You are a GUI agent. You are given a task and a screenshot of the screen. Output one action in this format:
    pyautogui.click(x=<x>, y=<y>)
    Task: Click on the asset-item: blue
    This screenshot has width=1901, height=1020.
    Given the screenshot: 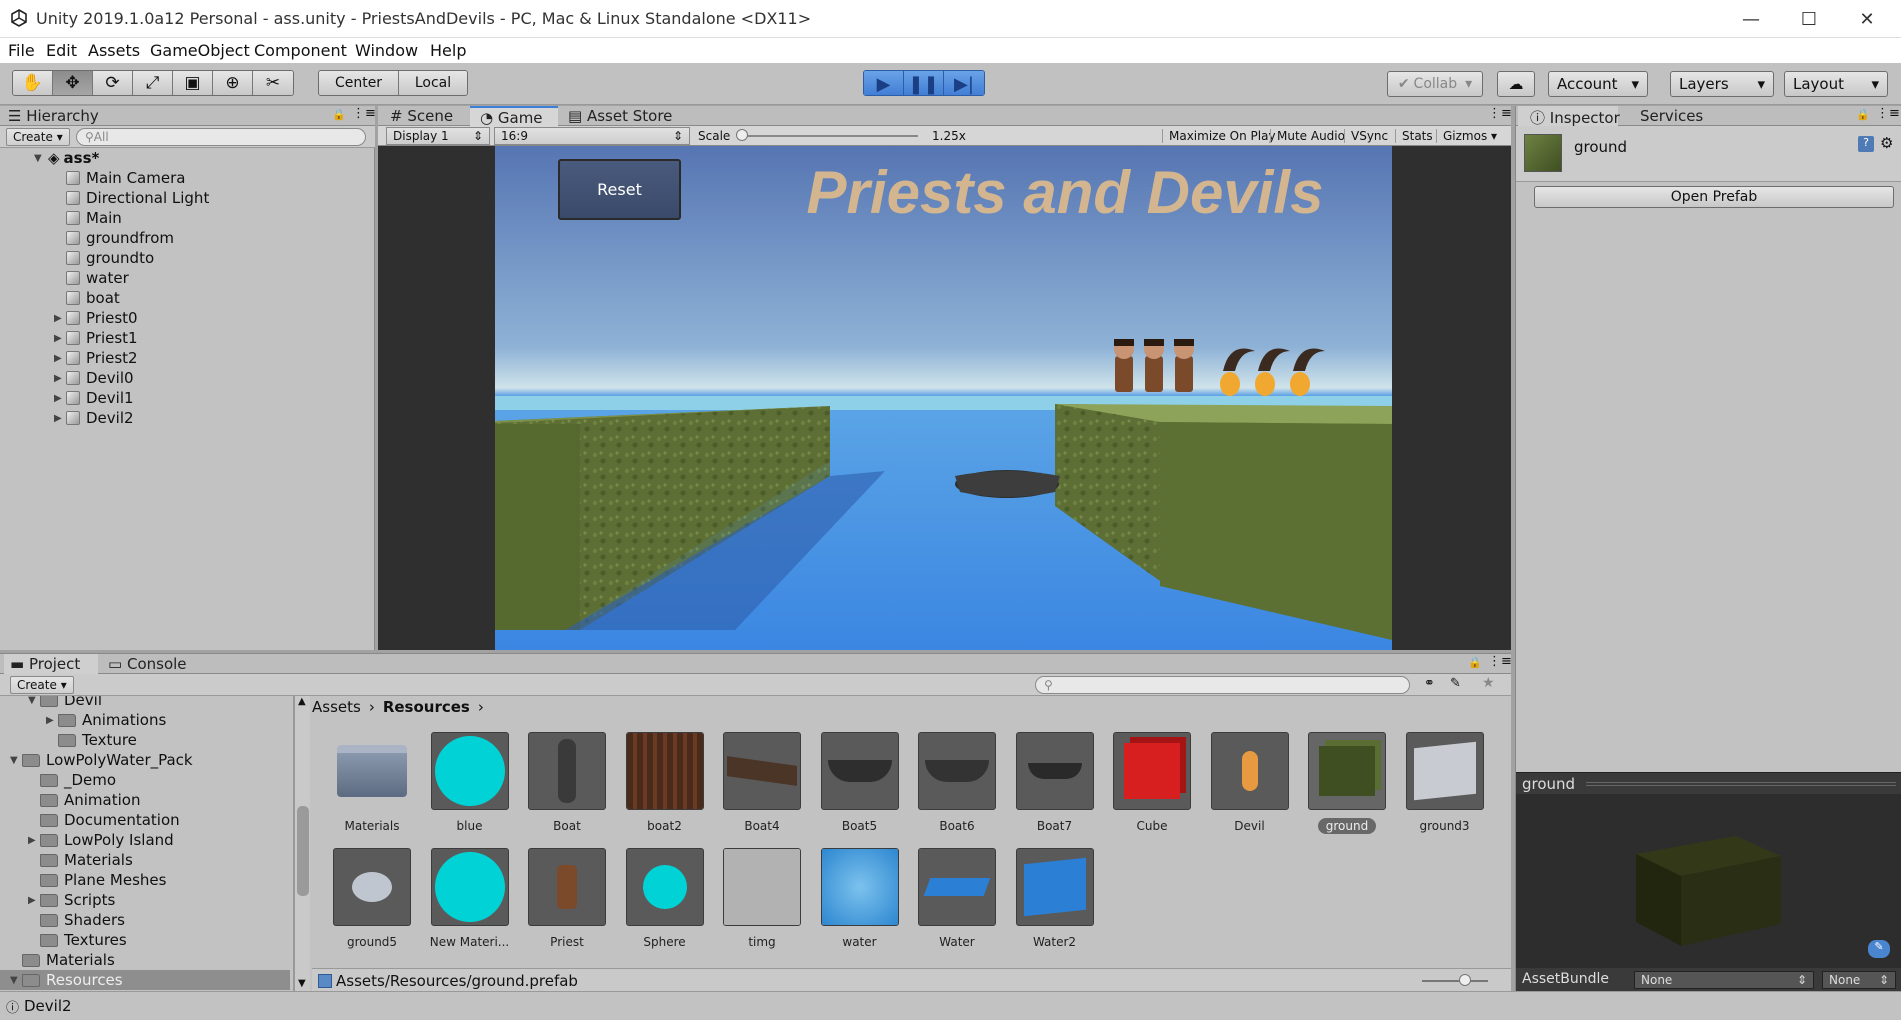 What is the action you would take?
    pyautogui.click(x=470, y=787)
    